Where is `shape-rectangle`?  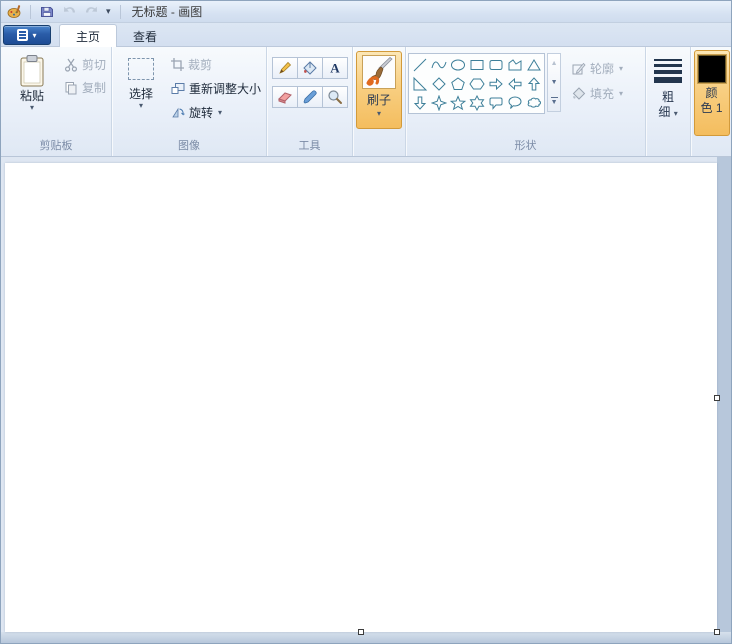 shape-rectangle is located at coordinates (476, 64).